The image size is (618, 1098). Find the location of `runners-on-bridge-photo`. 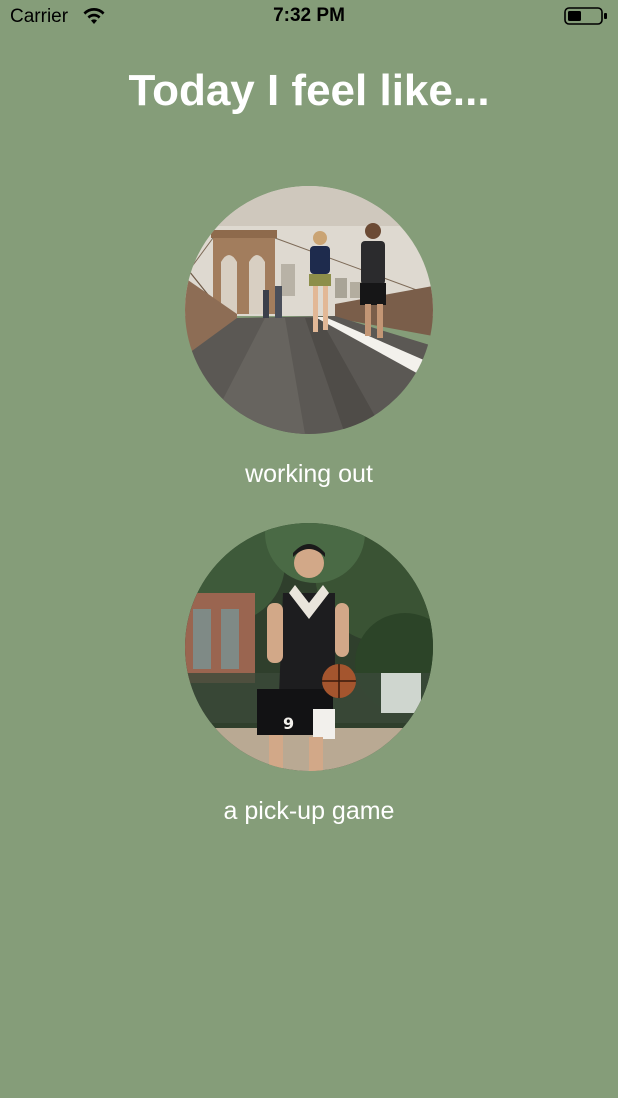

runners-on-bridge-photo is located at coordinates (309, 310).